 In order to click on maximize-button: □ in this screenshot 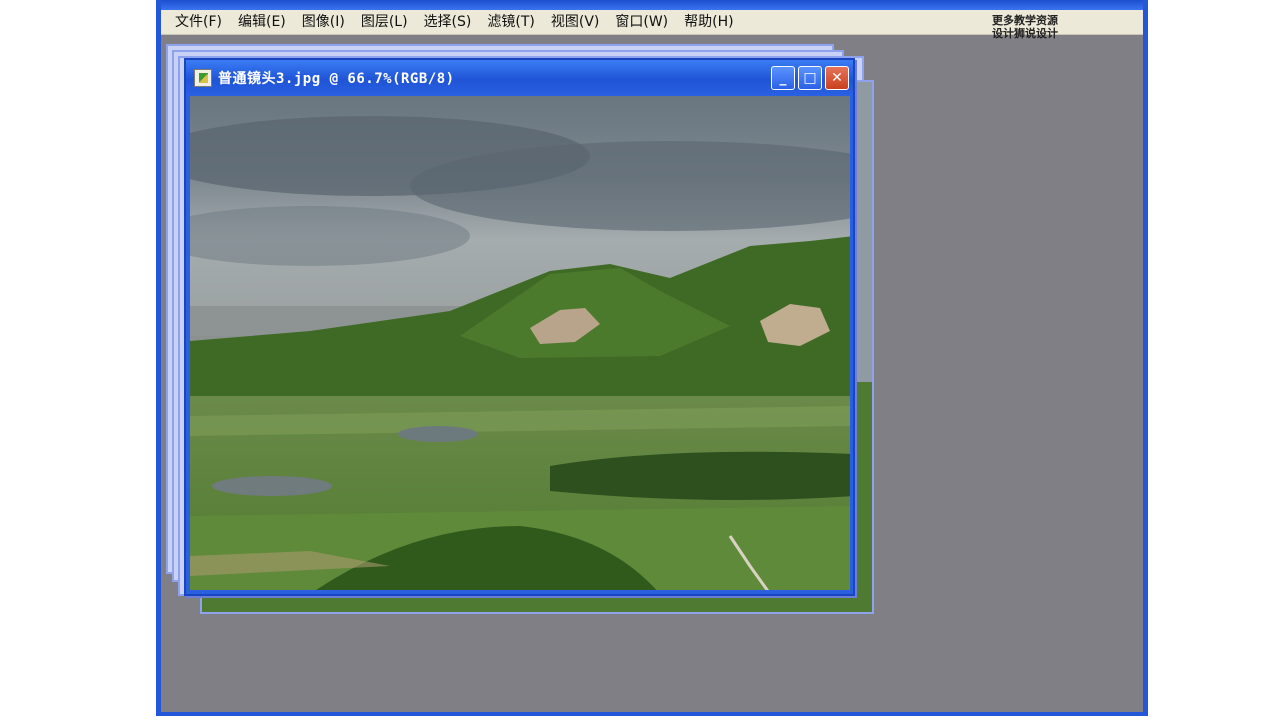, I will do `click(810, 78)`.